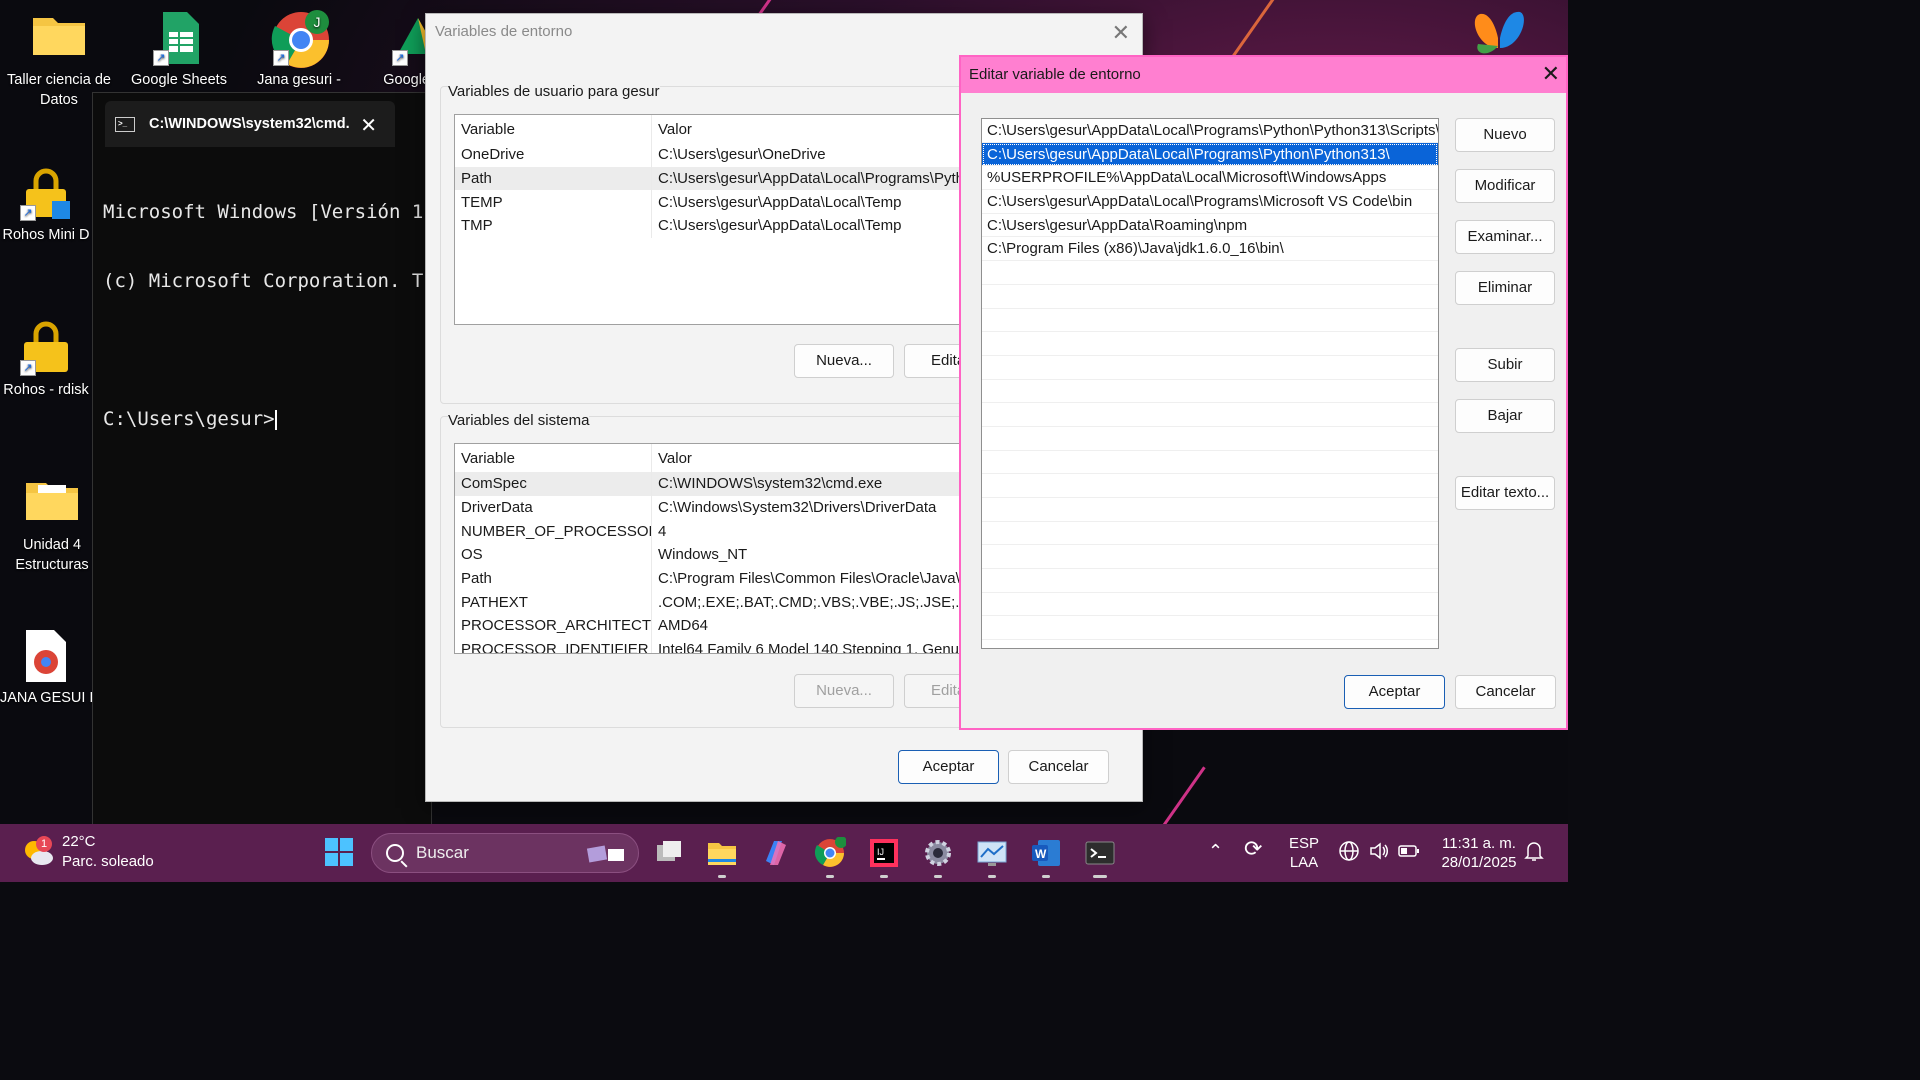 This screenshot has height=1080, width=1920. Describe the element at coordinates (1534, 853) in the screenshot. I see `notifications-bell-icon` at that location.